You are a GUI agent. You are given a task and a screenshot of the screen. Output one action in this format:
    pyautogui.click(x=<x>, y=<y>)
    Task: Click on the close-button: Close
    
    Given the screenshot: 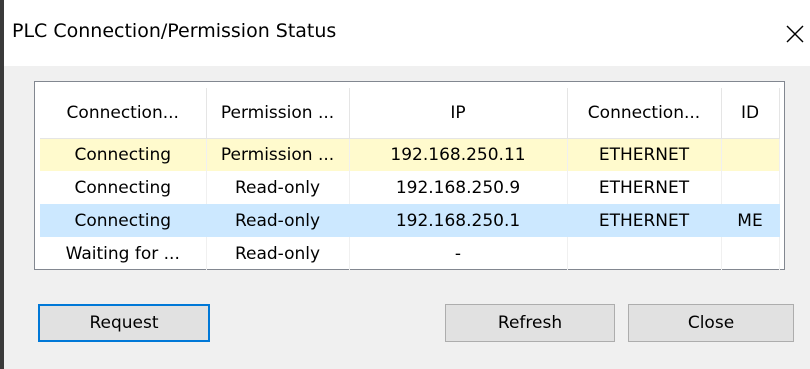 What is the action you would take?
    pyautogui.click(x=711, y=323)
    